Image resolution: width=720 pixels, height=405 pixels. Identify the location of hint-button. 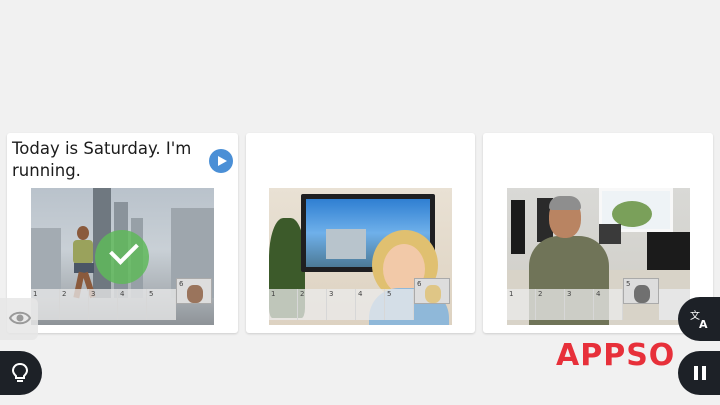
(21, 373).